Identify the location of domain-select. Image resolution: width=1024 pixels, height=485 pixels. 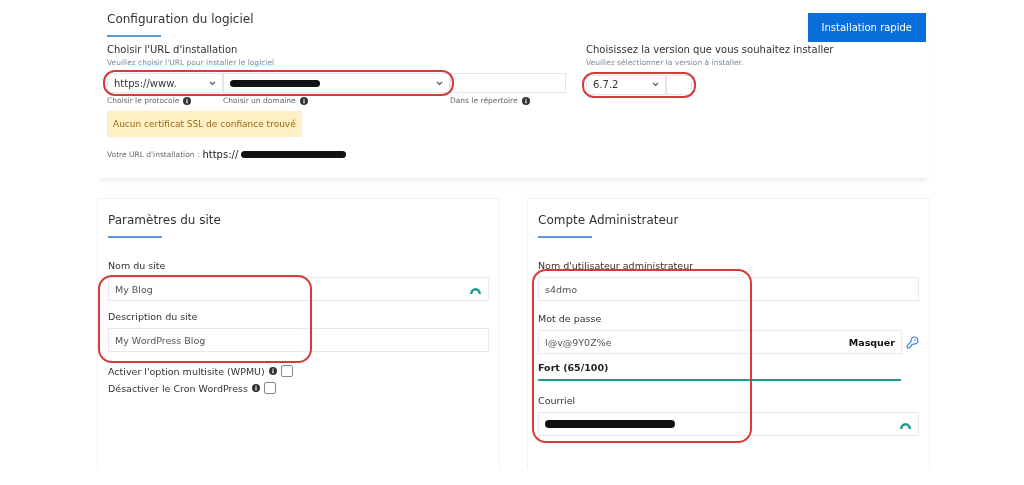
(336, 83).